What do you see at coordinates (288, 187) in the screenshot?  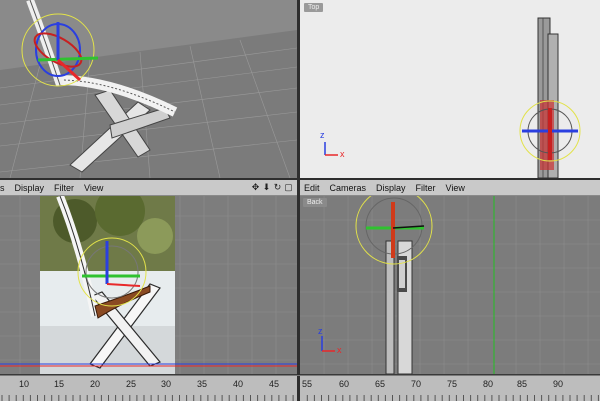 I see `maximize-icon: ▢` at bounding box center [288, 187].